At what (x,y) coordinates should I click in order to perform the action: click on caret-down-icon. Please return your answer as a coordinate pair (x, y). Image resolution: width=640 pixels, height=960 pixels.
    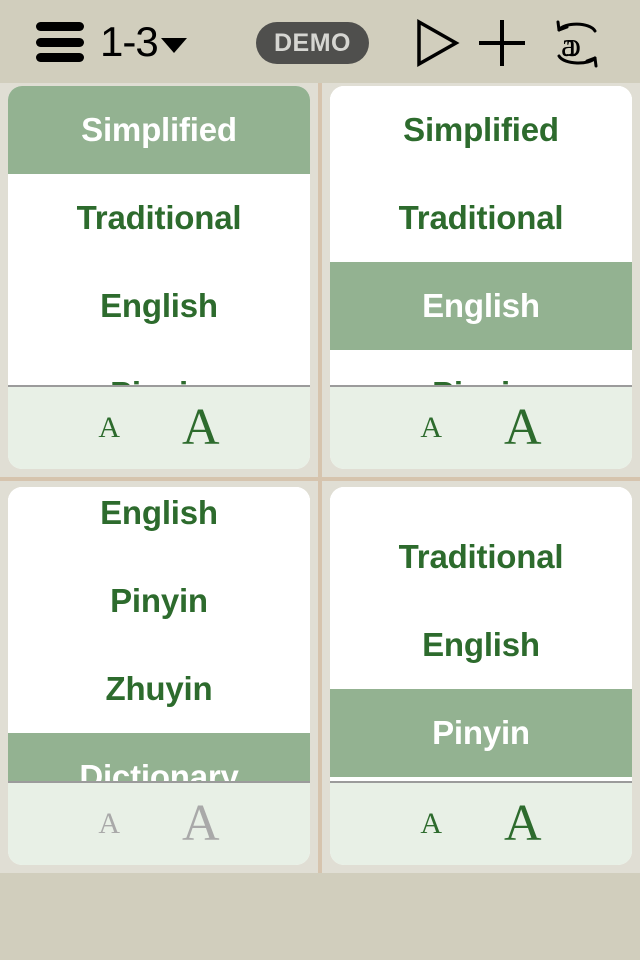
    Looking at the image, I should click on (173, 45).